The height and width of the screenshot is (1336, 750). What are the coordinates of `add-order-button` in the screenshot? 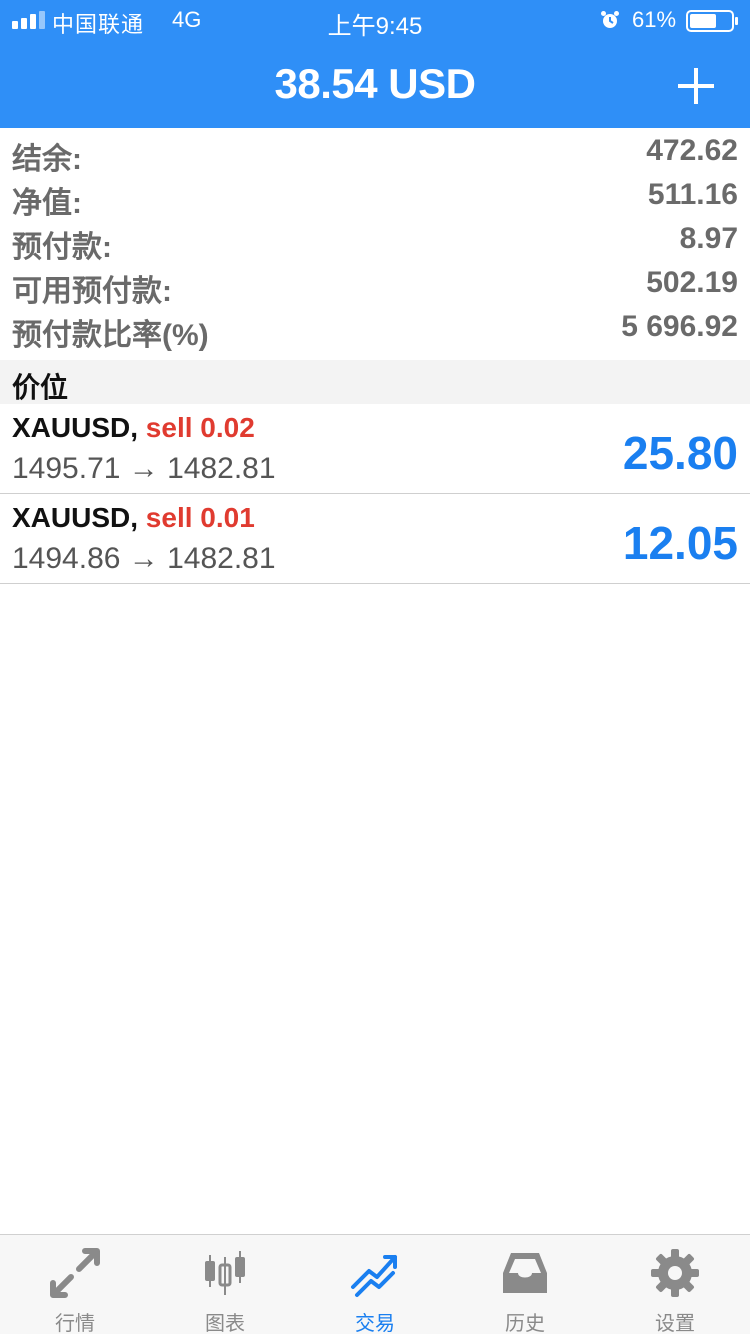 It's located at (696, 86).